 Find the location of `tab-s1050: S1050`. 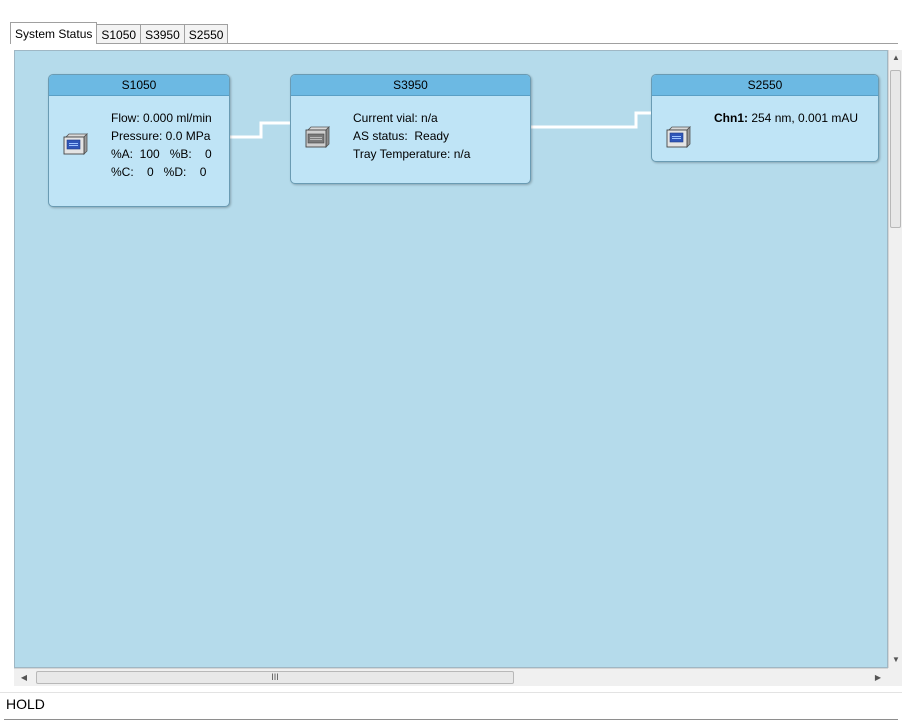

tab-s1050: S1050 is located at coordinates (119, 34).